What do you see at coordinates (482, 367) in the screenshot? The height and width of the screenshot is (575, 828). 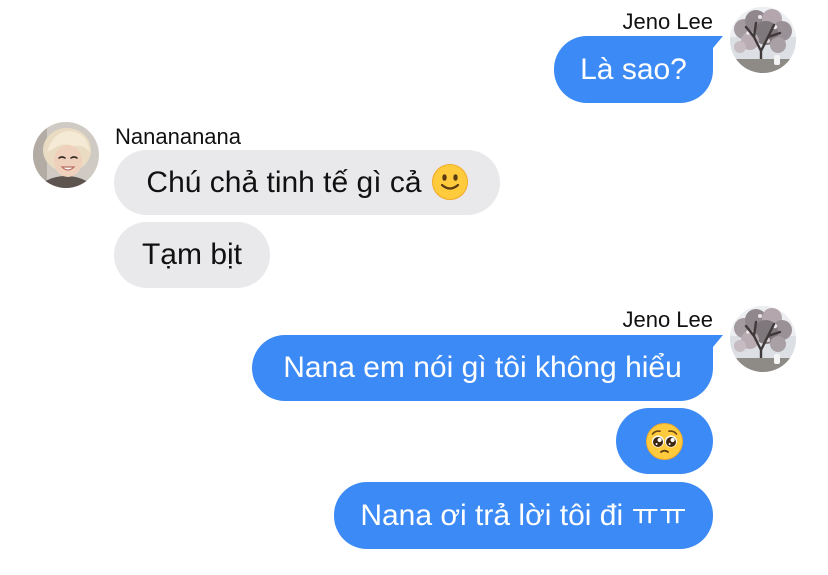 I see `message-text: Nana em nói gì tôi không hiểu` at bounding box center [482, 367].